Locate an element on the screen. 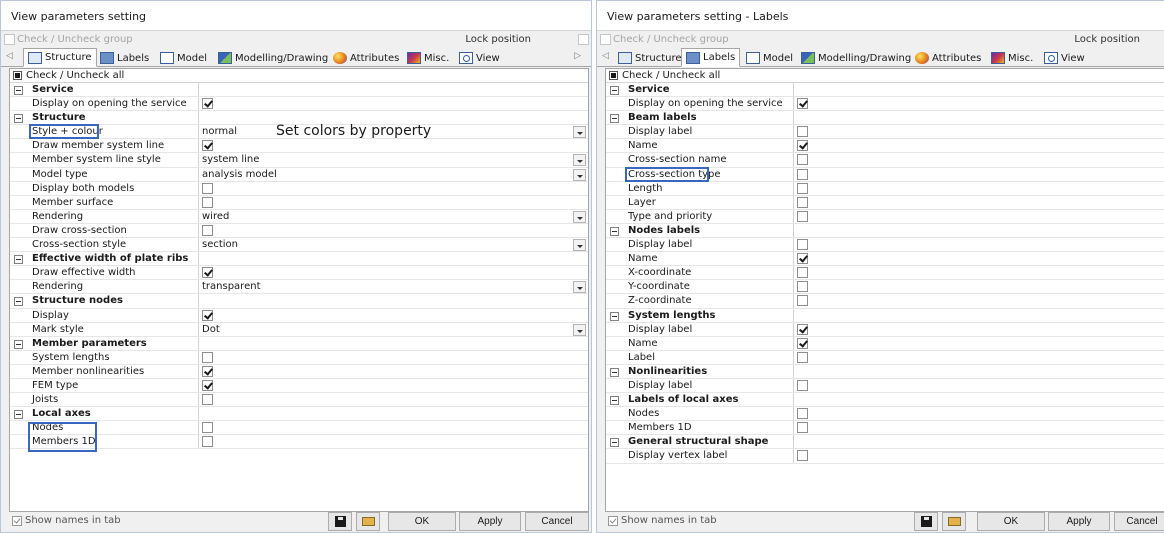 Image resolution: width=1164 pixels, height=533 pixels. section-header: Nonlinearities is located at coordinates (885, 371).